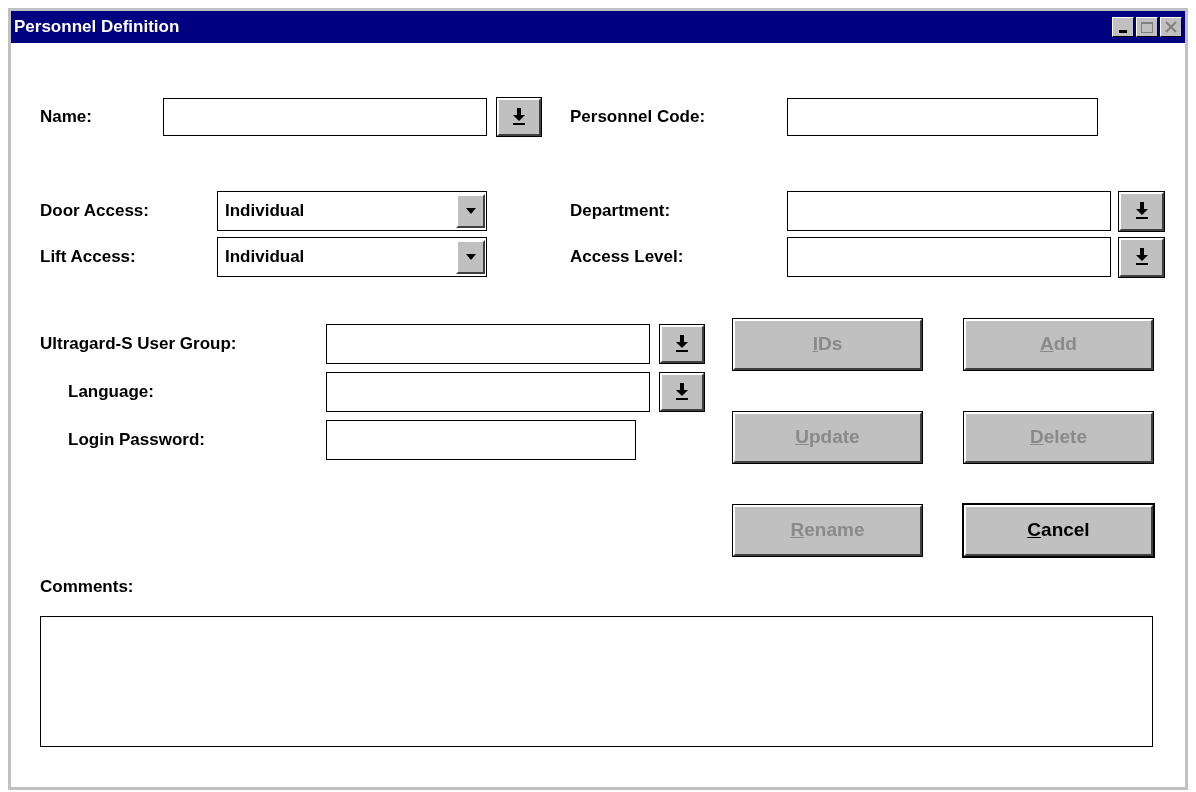  Describe the element at coordinates (136, 440) in the screenshot. I see `field-label: Login Password:` at that location.